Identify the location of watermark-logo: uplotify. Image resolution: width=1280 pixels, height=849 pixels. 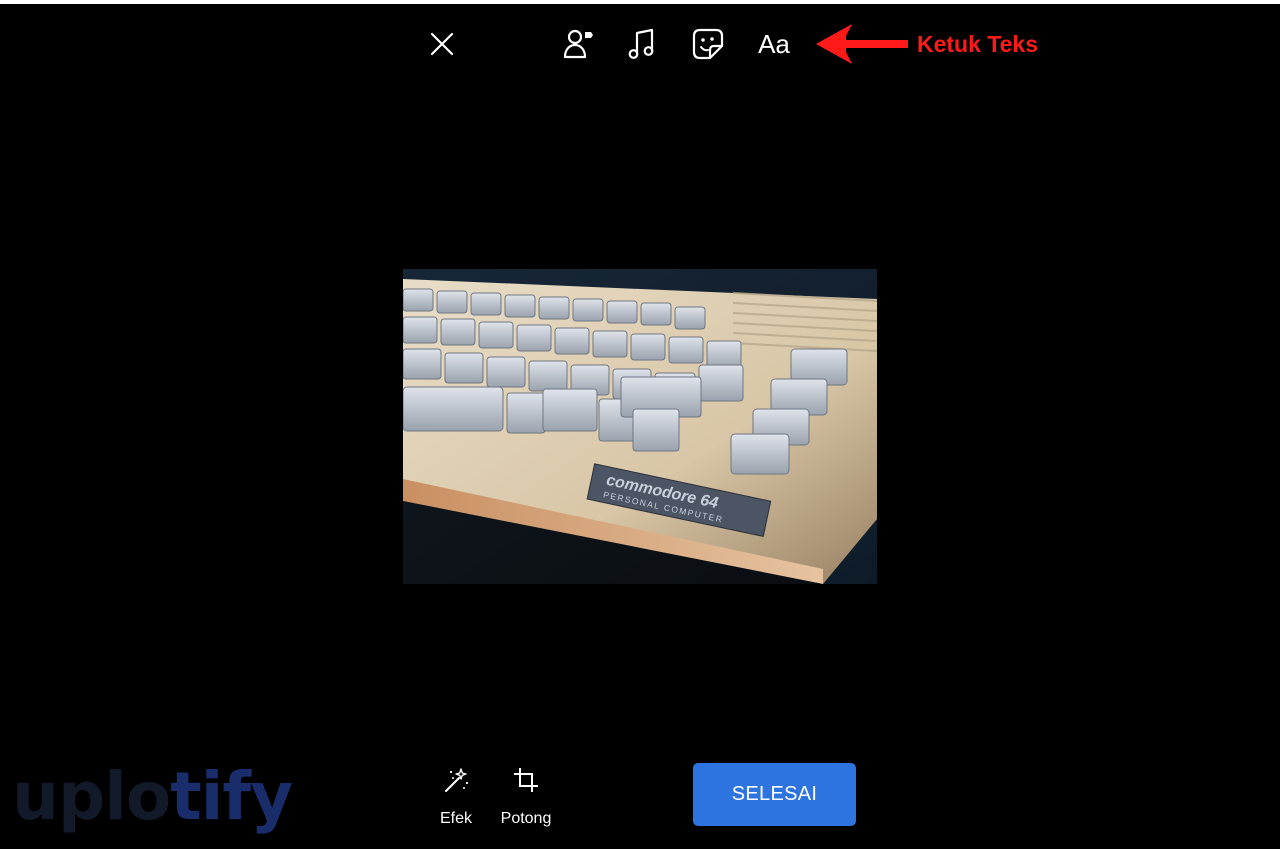
(152, 797).